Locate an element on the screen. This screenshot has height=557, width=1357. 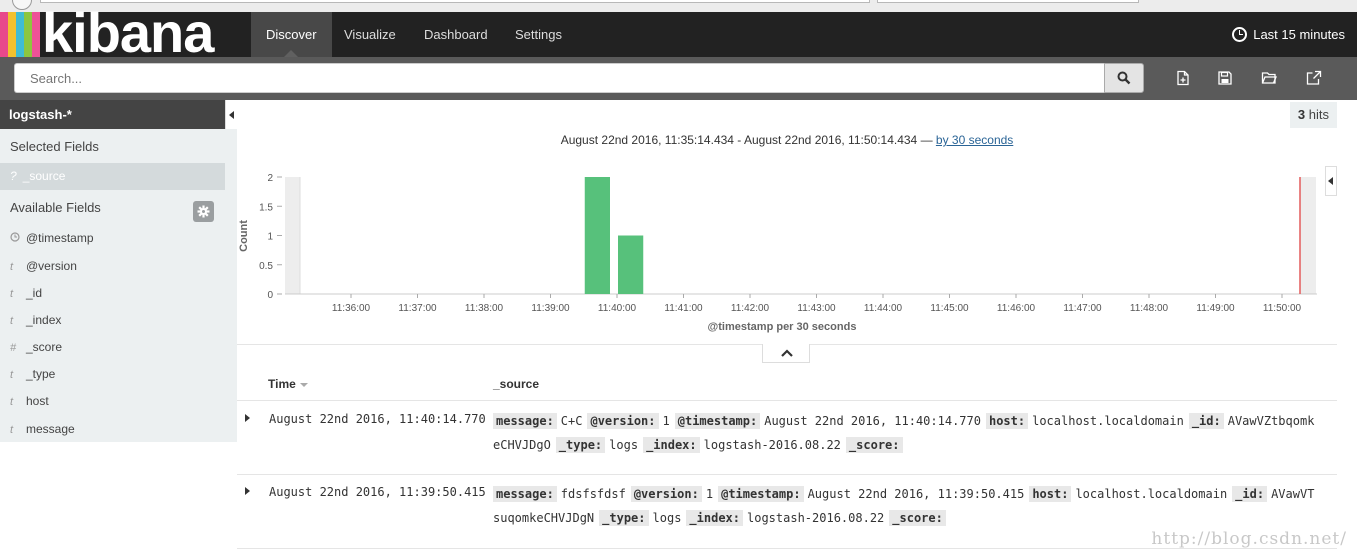
collapse-chart-button is located at coordinates (1331, 181).